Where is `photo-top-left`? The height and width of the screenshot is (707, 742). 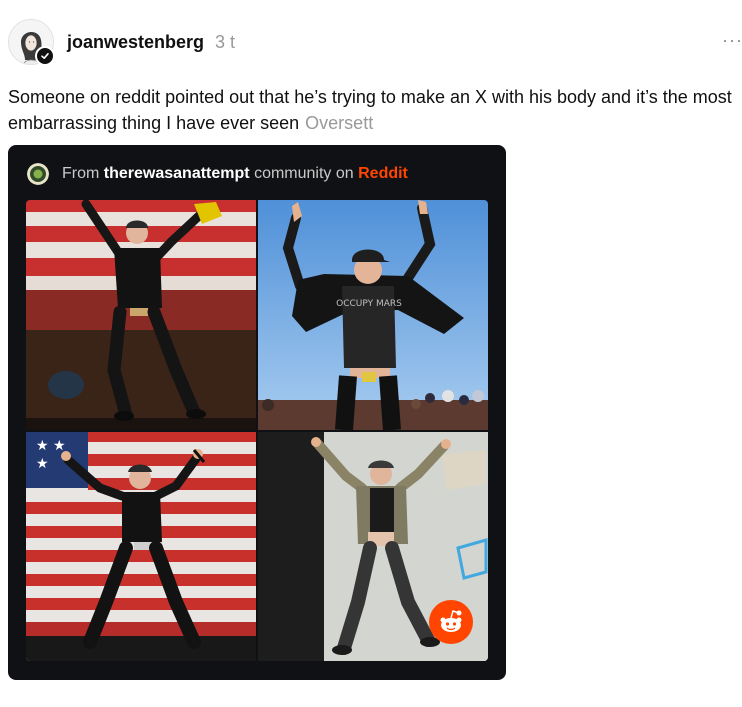
photo-top-left is located at coordinates (141, 315).